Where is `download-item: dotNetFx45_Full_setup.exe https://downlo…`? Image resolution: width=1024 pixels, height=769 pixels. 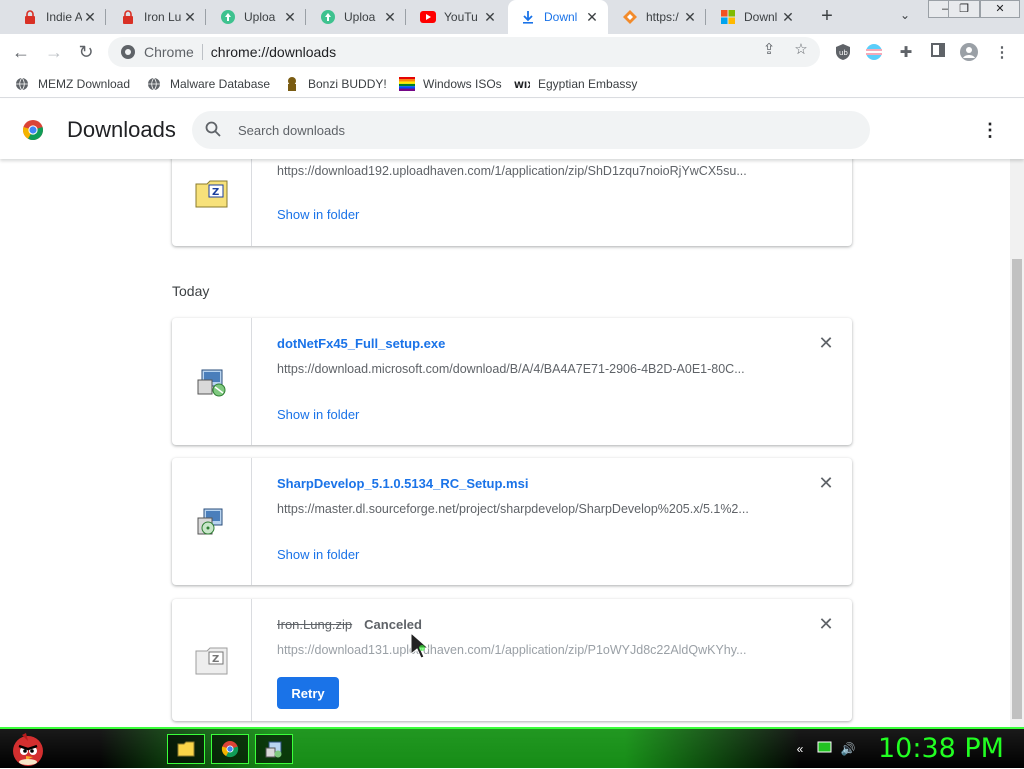
download-item: dotNetFx45_Full_setup.exe https://downlo… is located at coordinates (512, 381).